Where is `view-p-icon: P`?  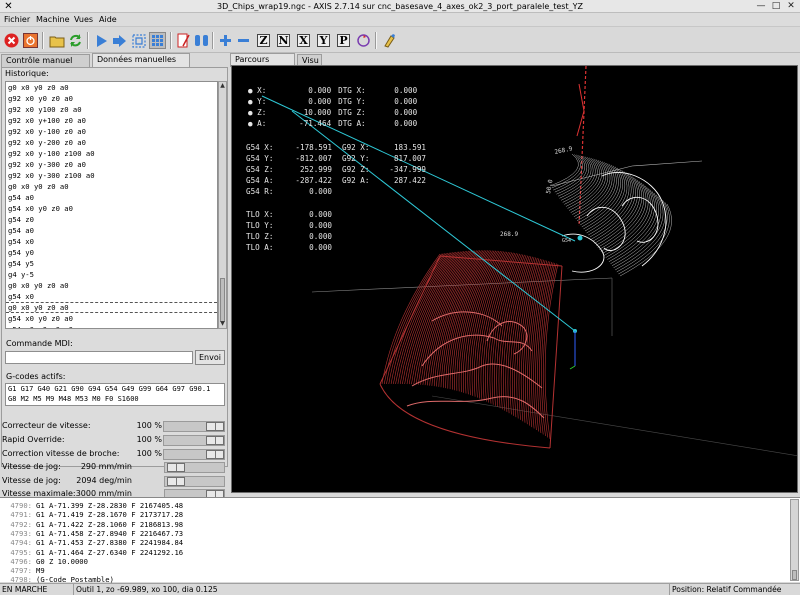 view-p-icon: P is located at coordinates (343, 40).